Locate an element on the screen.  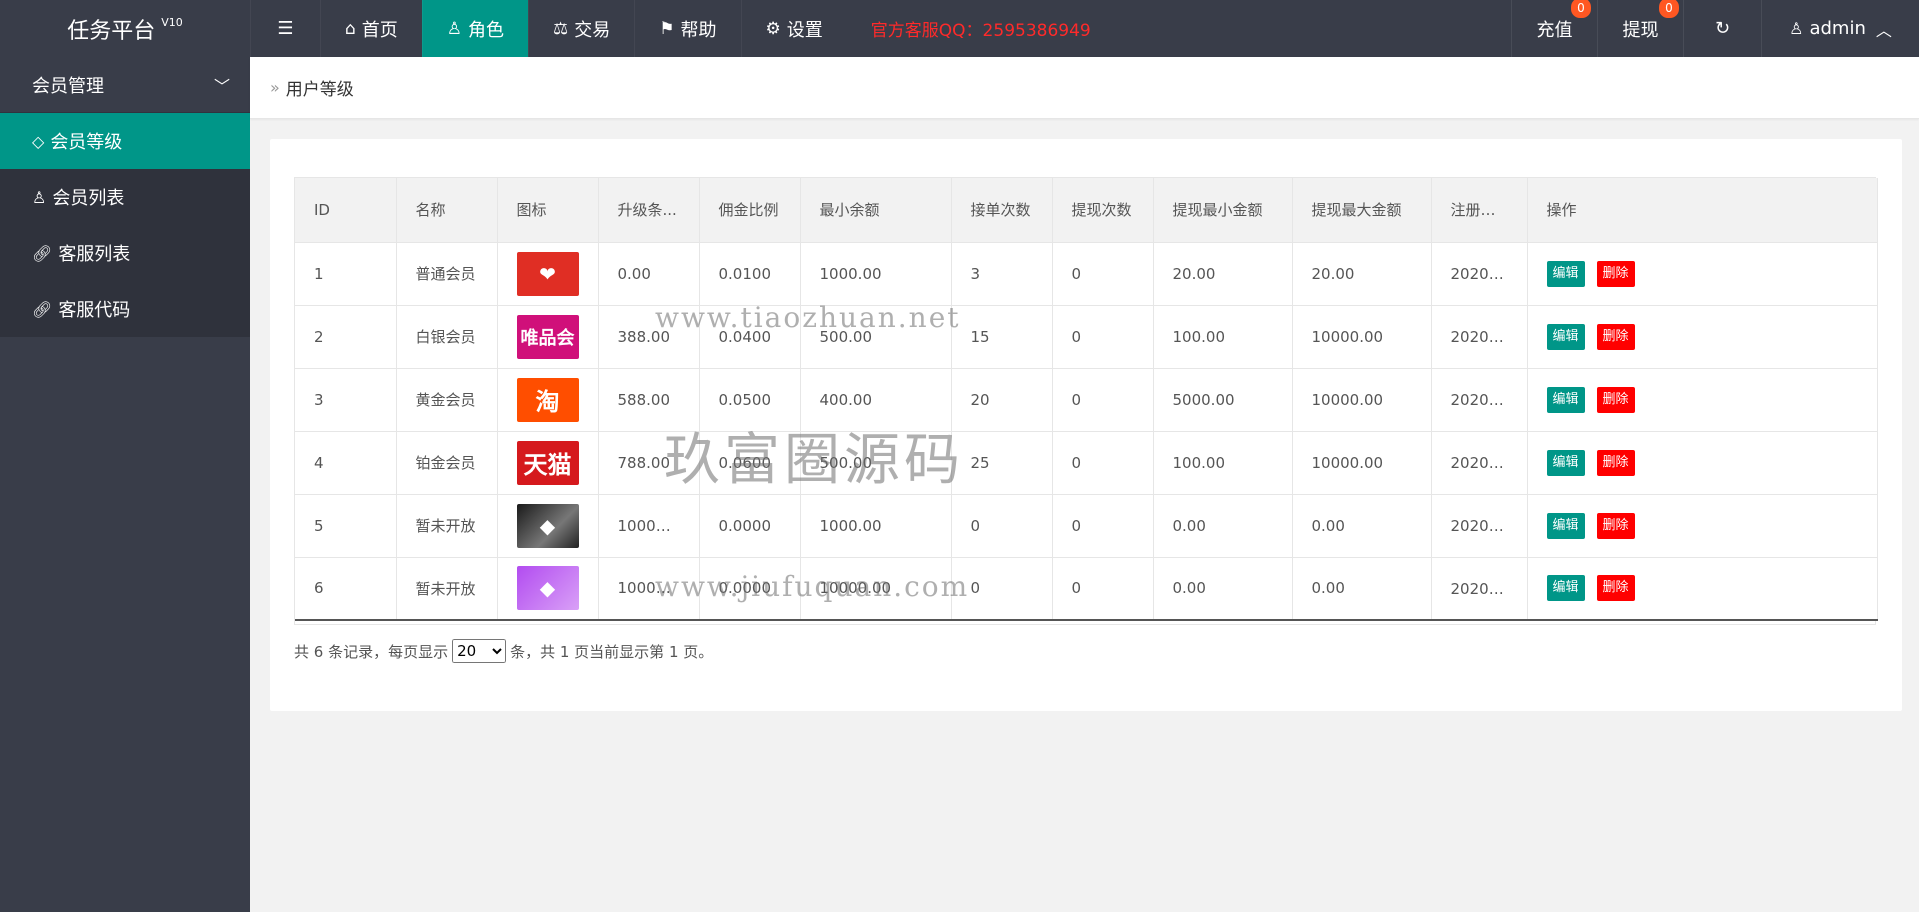
right-nav: 充值 0 提现 0 ↻ ♙ admin ︿ is located at coordinates (1715, 28).